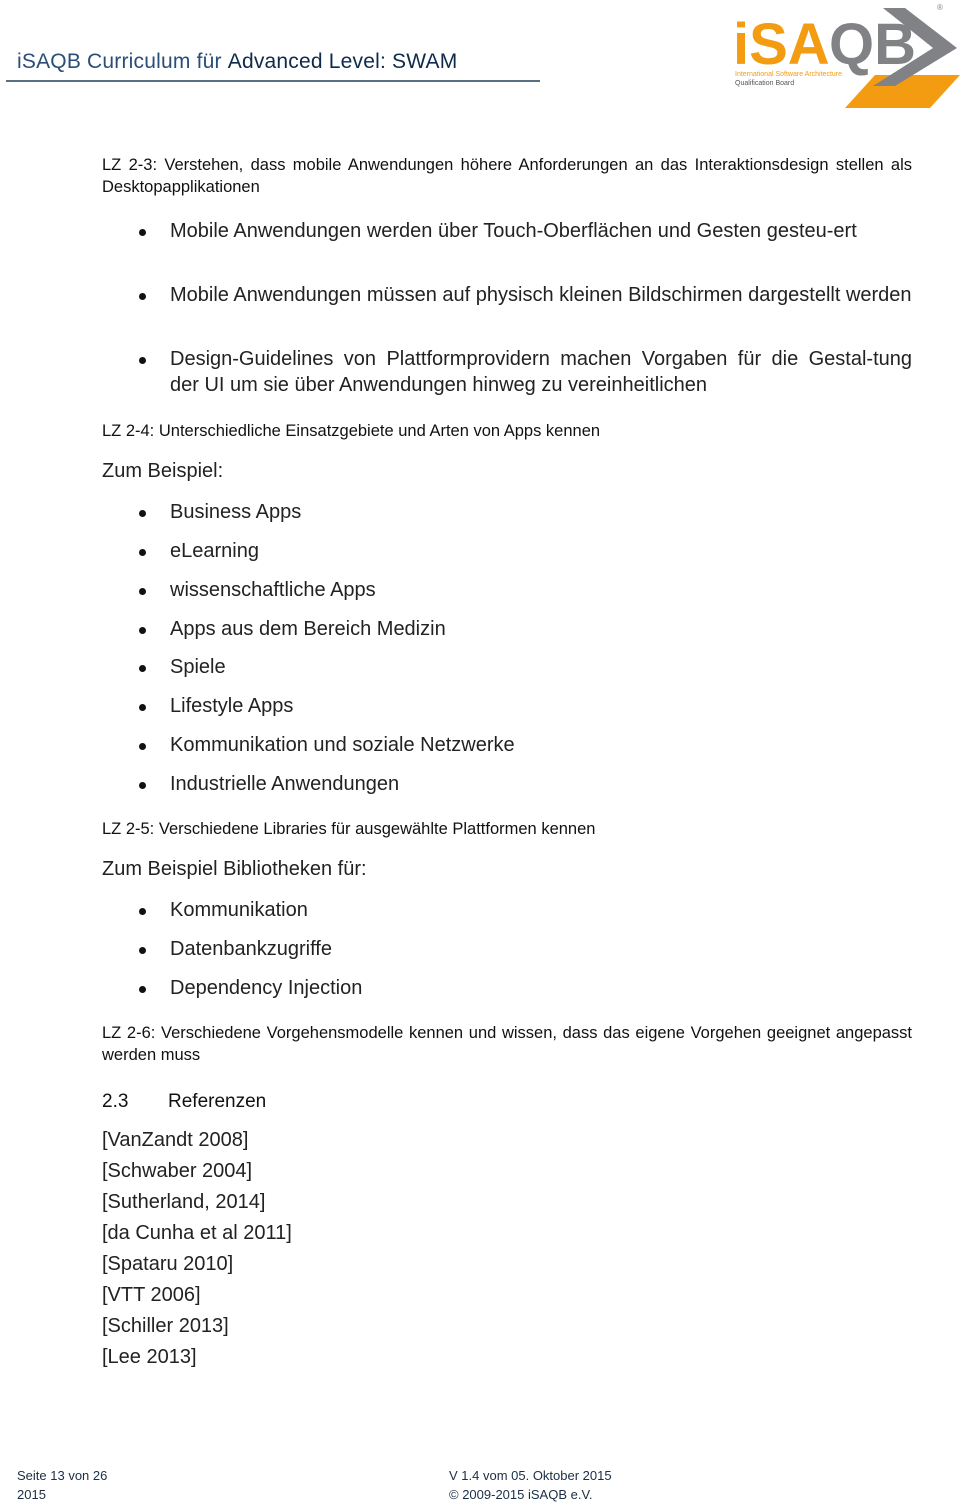  What do you see at coordinates (62, 1485) in the screenshot?
I see `footer-left: Seite 13 von 26 2015` at bounding box center [62, 1485].